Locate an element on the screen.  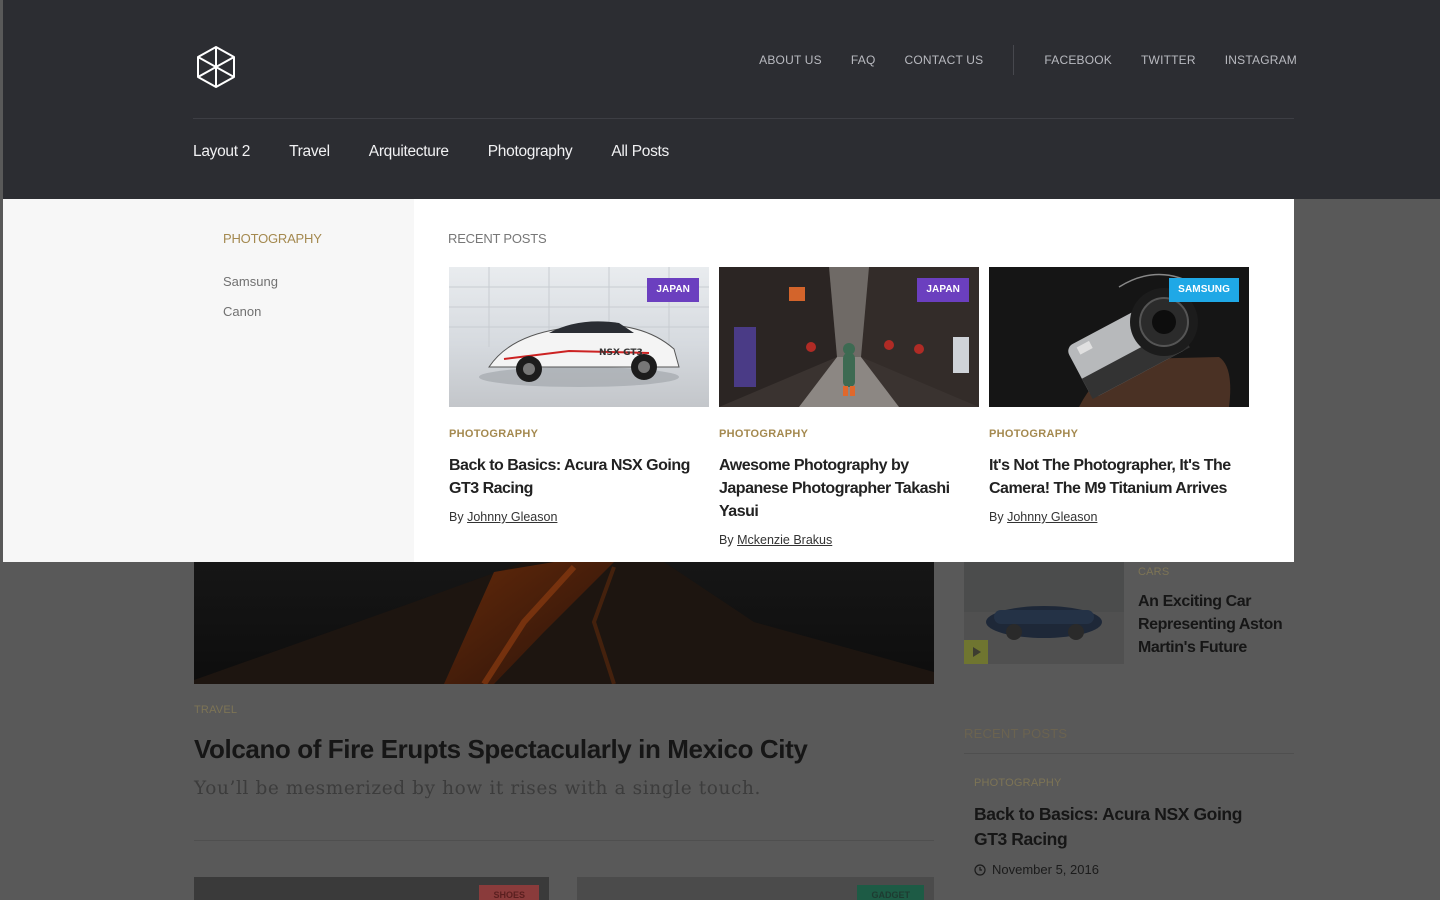
recent-post-date: November 5, 2016 is located at coordinates (1045, 869).